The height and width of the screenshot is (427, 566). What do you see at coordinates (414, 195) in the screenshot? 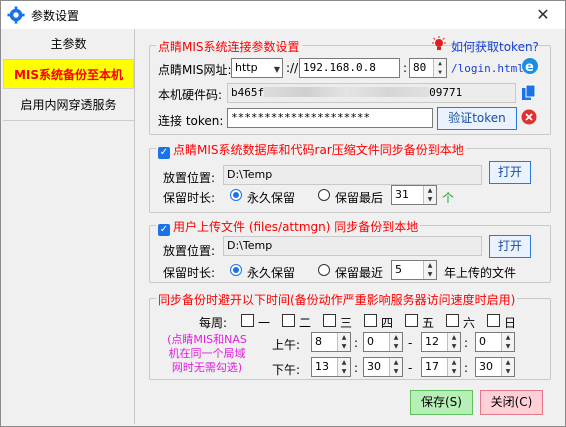
I see `db-last-input: 31 ▲ ▼` at bounding box center [414, 195].